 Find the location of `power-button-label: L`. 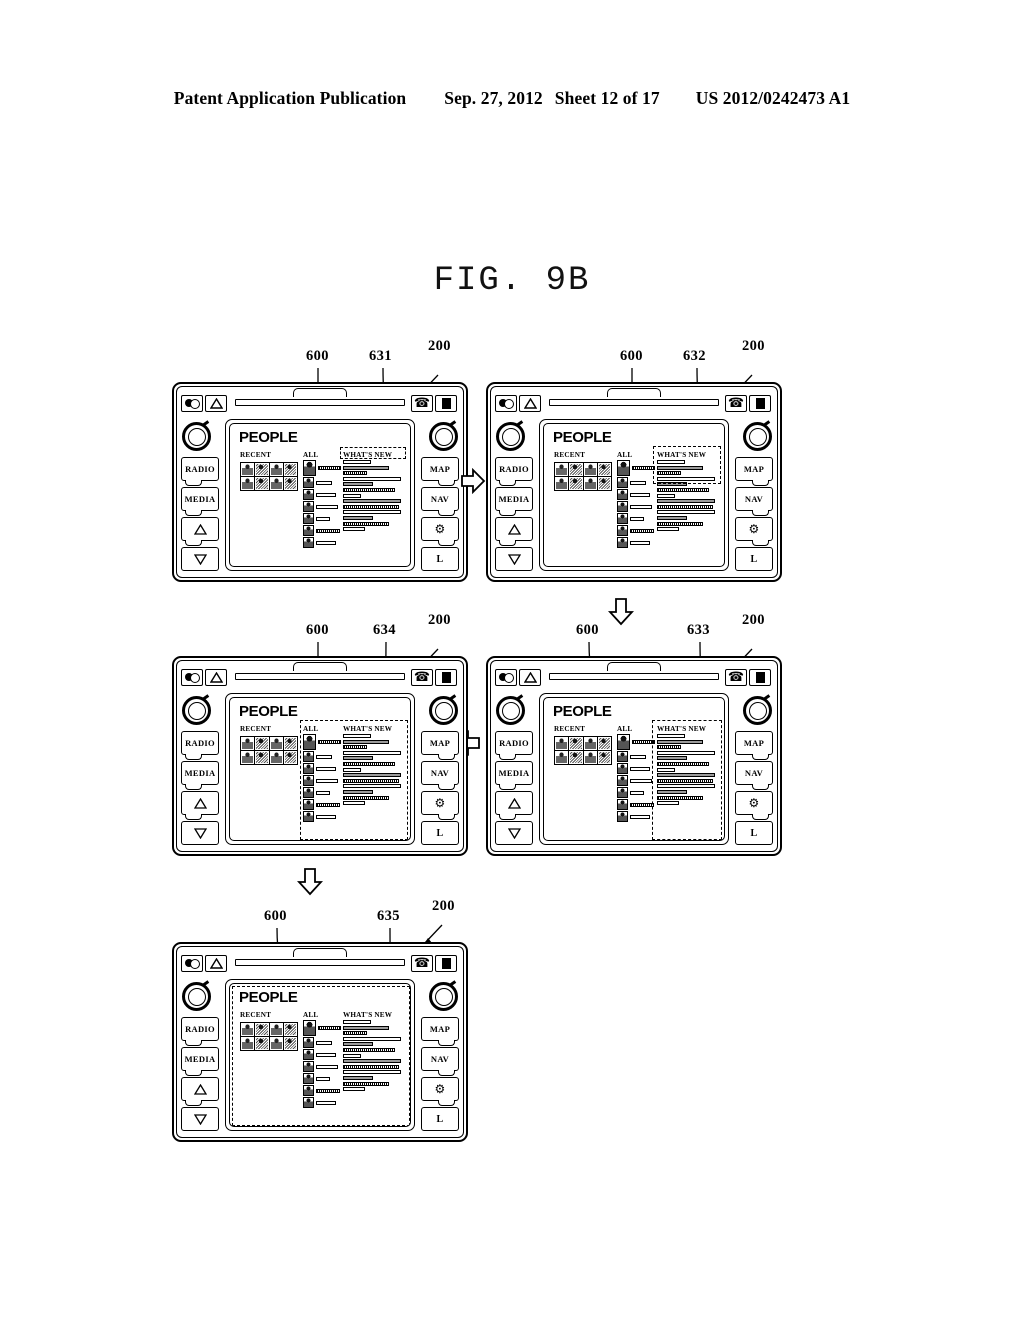

power-button-label: L is located at coordinates (440, 1119).